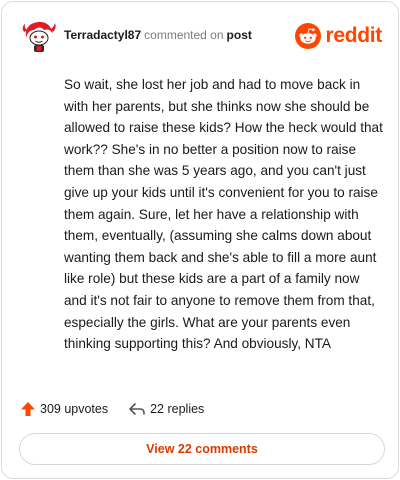  What do you see at coordinates (137, 409) in the screenshot?
I see `reply-arrow-icon` at bounding box center [137, 409].